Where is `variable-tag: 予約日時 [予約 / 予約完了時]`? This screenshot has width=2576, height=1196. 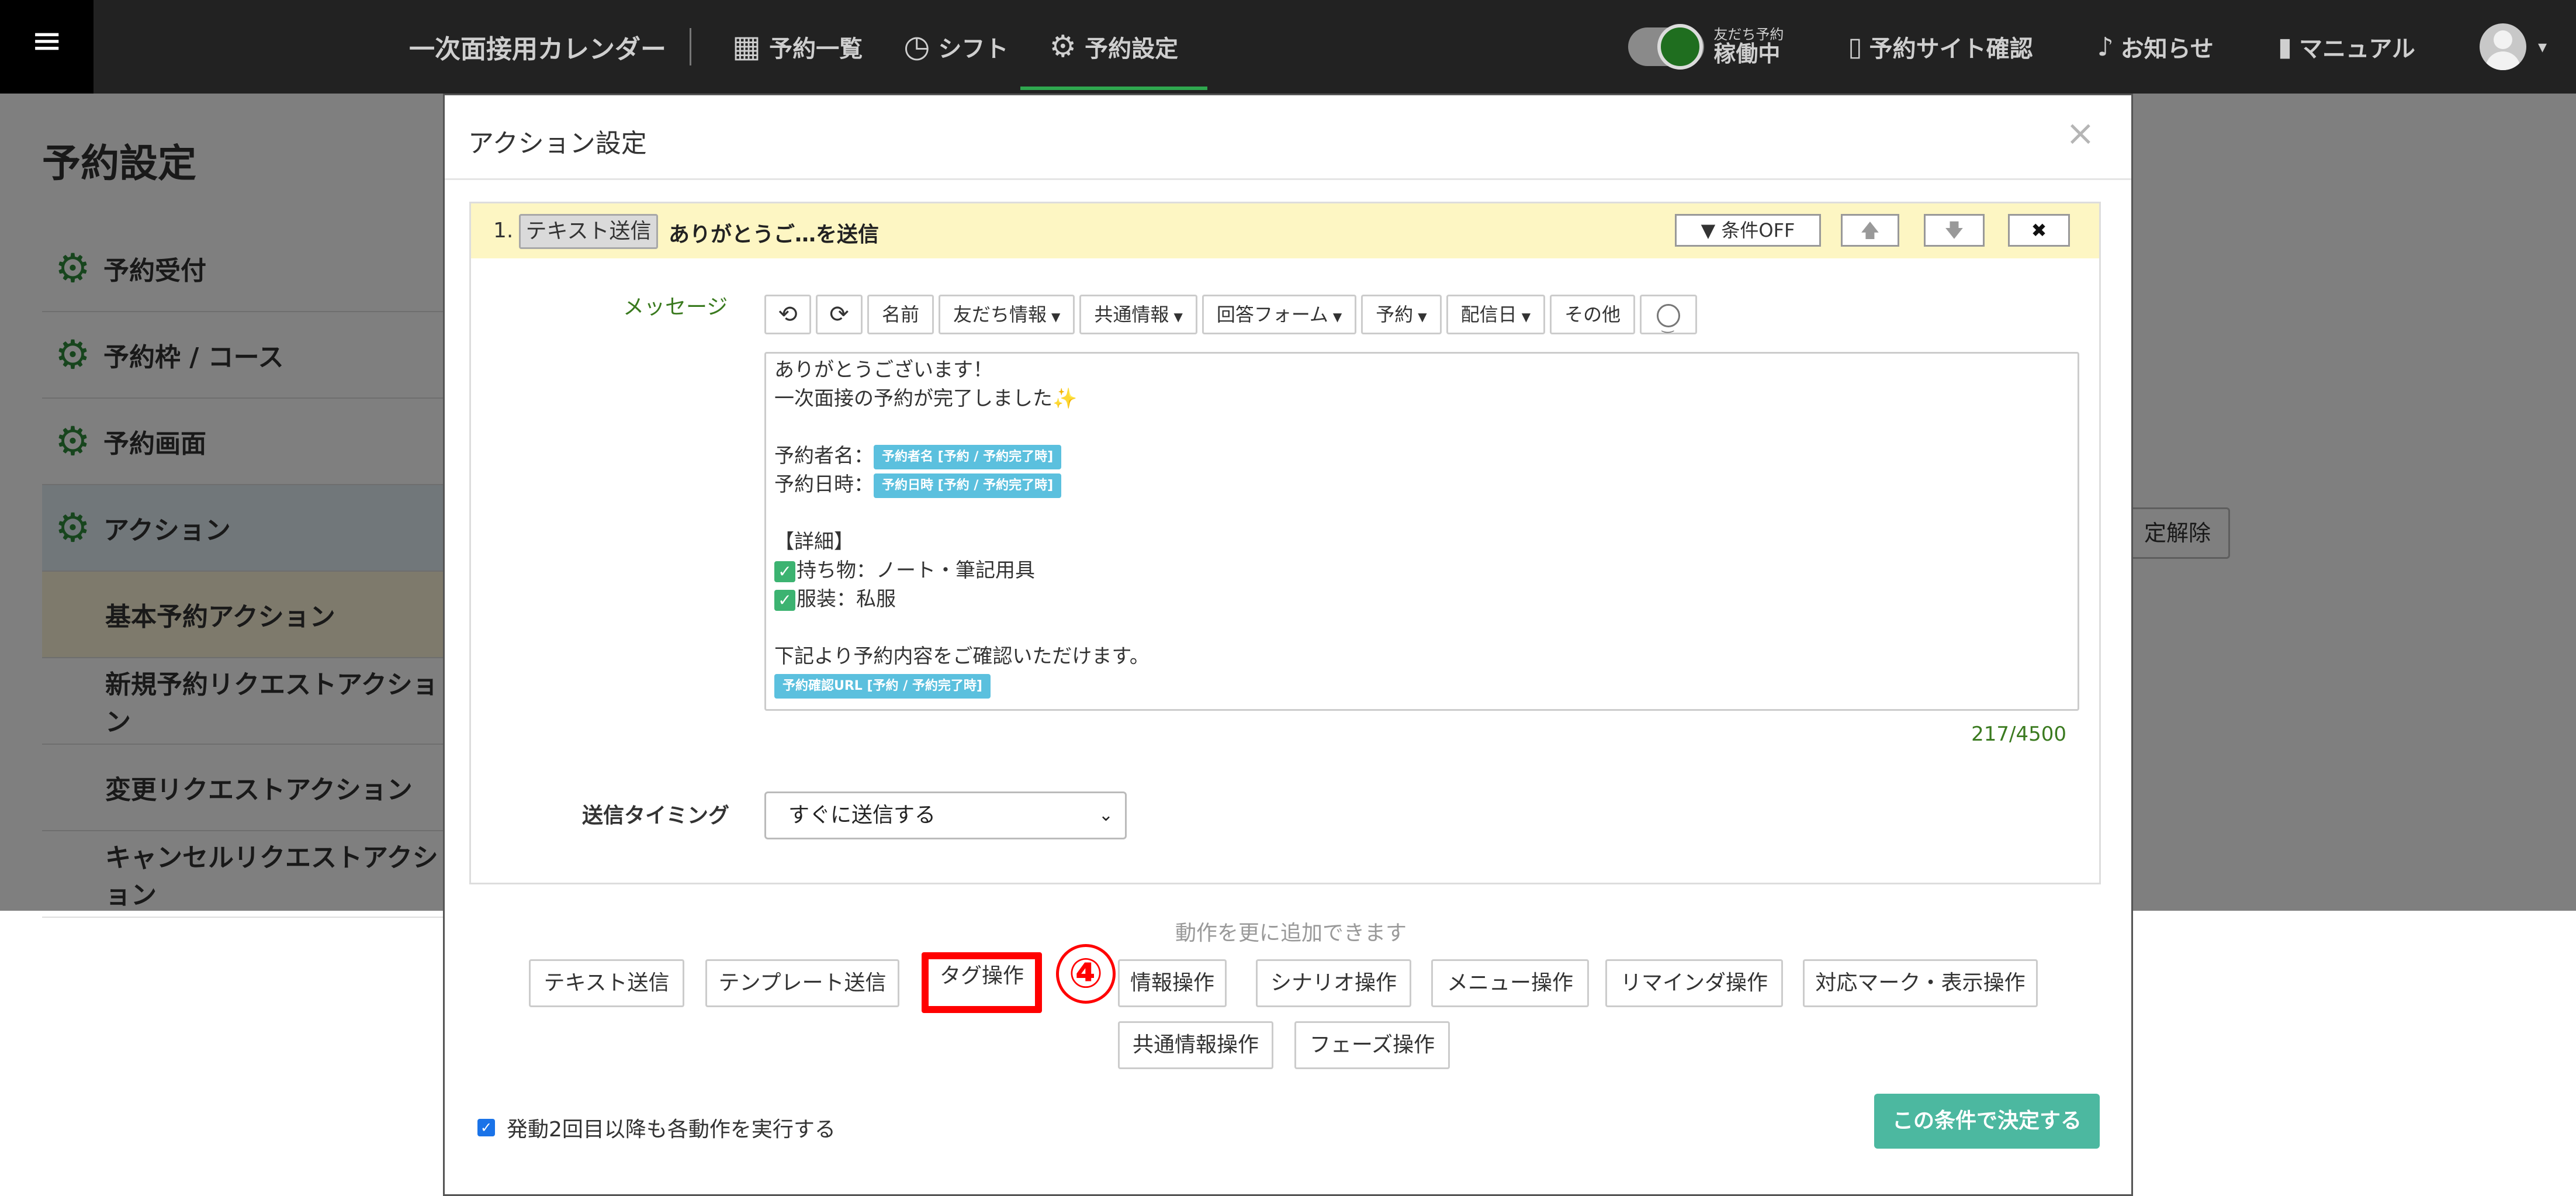
variable-tag: 予約日時 [予約 / 予約完了時] is located at coordinates (968, 486).